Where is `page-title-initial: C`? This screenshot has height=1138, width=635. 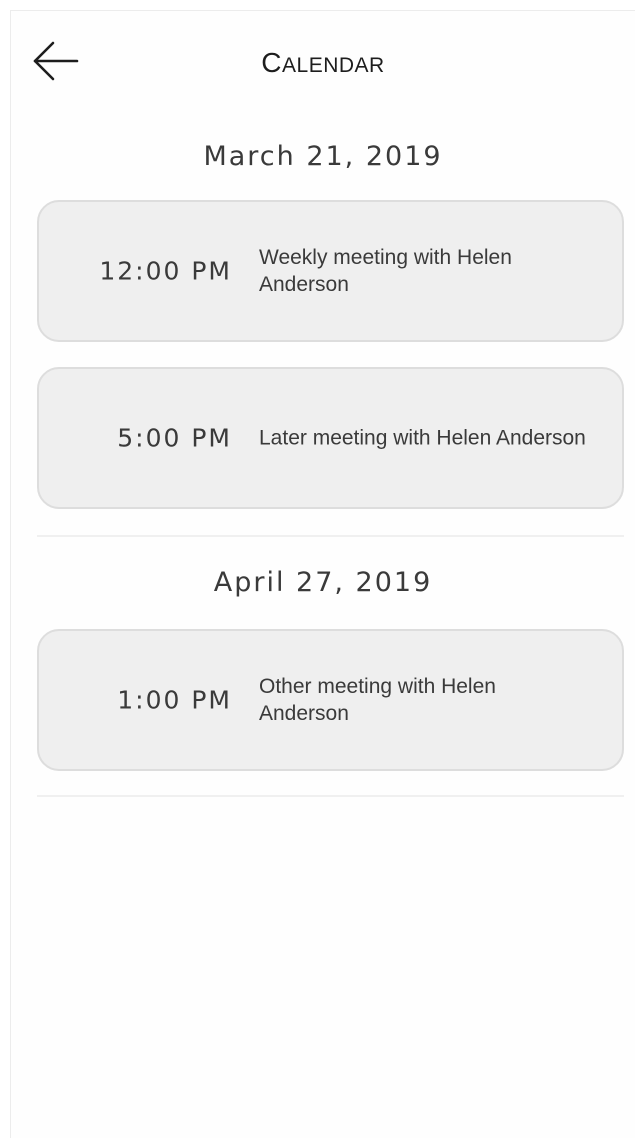 page-title-initial: C is located at coordinates (272, 62).